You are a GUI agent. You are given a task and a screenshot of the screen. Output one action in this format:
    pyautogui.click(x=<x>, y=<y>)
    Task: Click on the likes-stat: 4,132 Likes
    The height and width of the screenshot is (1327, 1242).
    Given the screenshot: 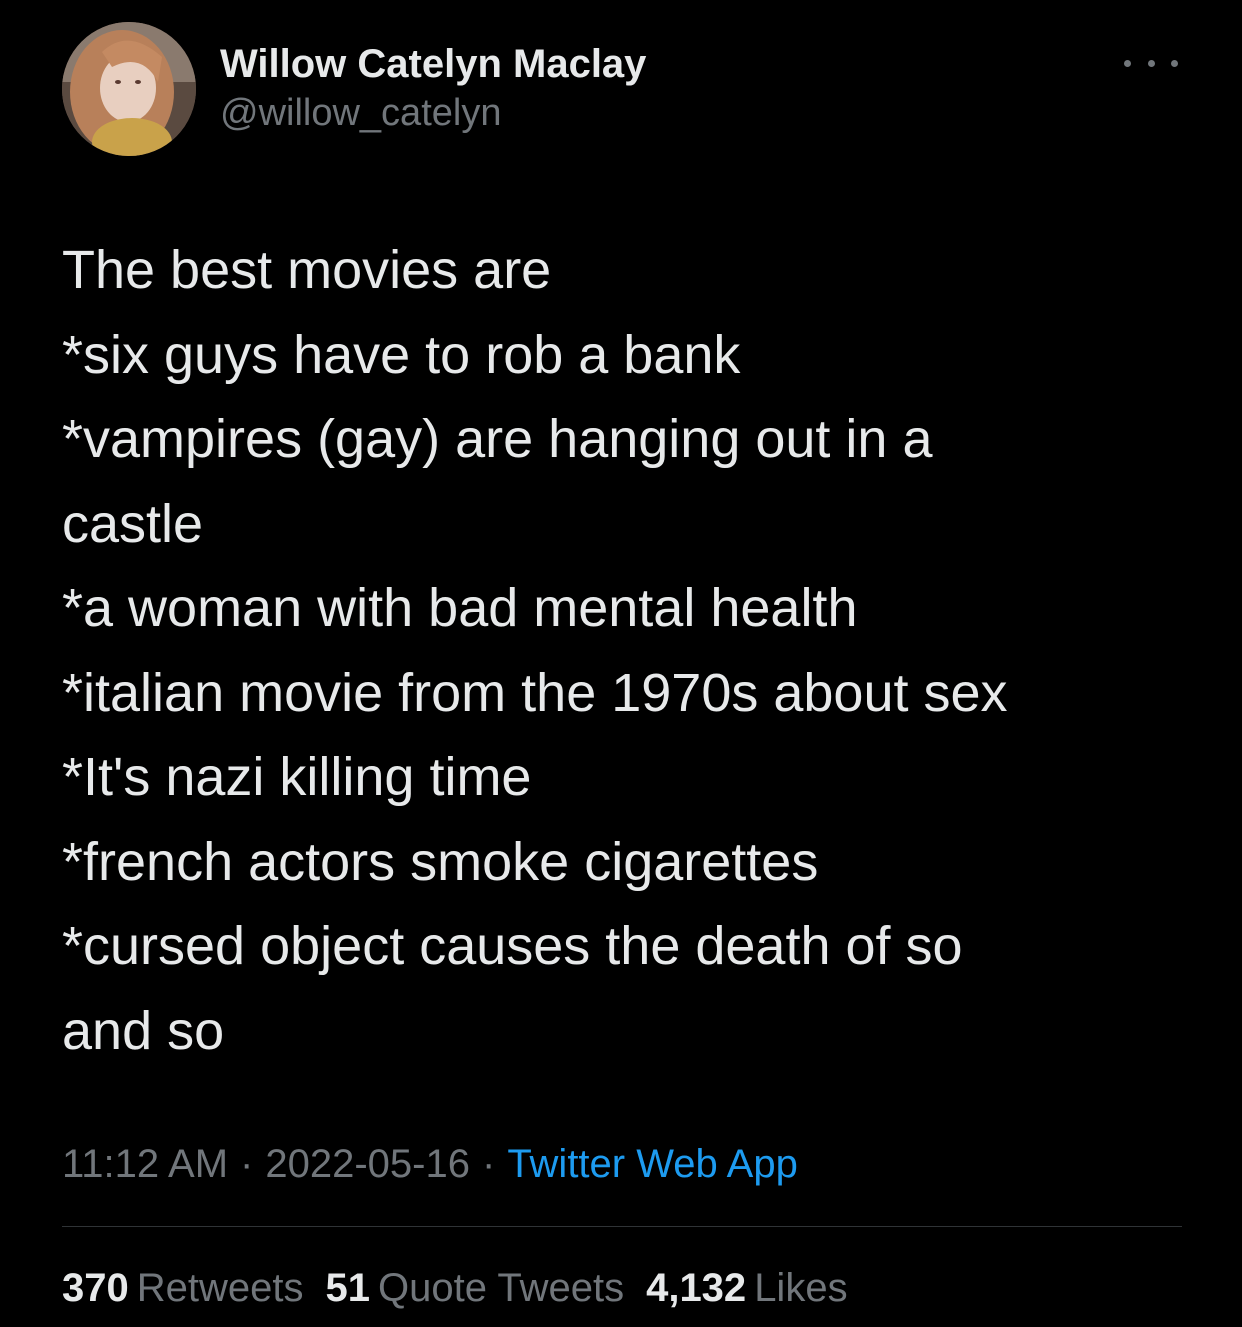 What is the action you would take?
    pyautogui.click(x=747, y=1288)
    